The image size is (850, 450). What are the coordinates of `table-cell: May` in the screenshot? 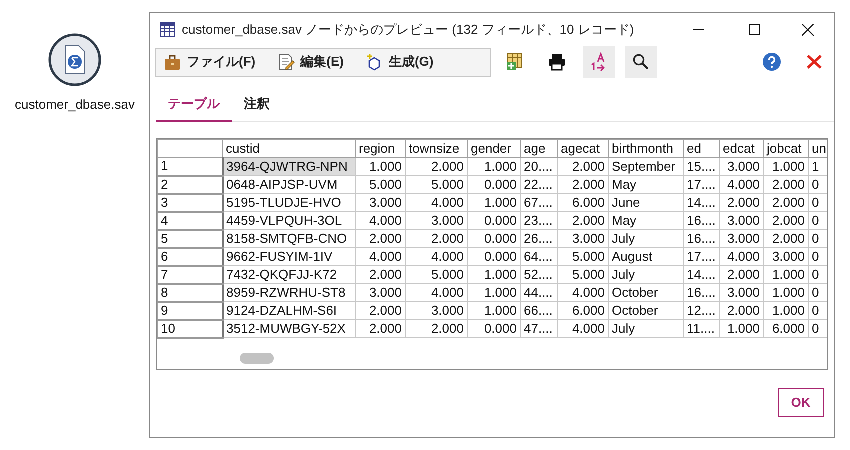 It's located at (646, 185).